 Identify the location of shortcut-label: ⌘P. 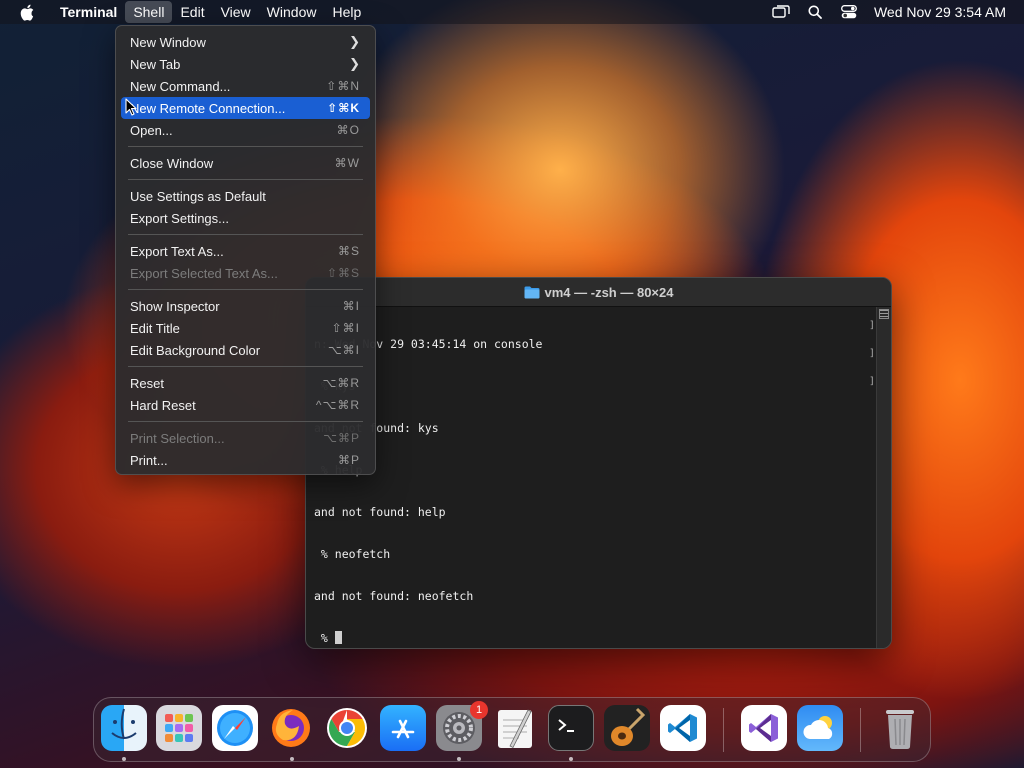
(348, 460).